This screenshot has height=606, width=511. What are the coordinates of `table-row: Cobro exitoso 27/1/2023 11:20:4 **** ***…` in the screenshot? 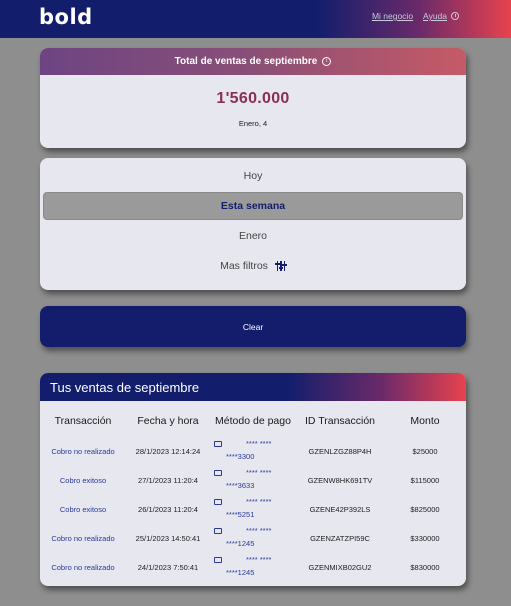 It's located at (253, 480).